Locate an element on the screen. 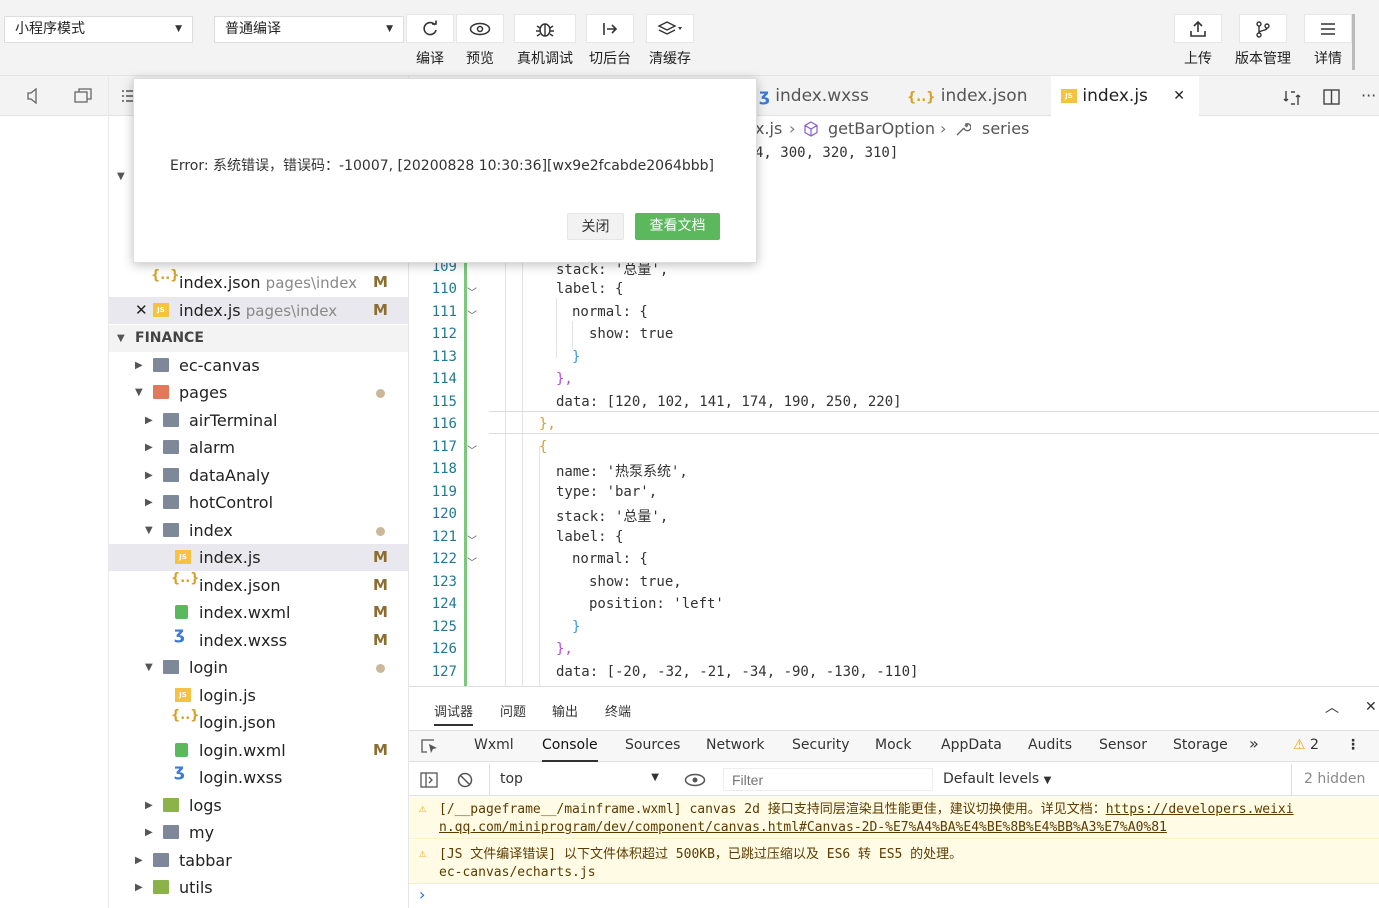 The width and height of the screenshot is (1379, 908). tab-network: Network is located at coordinates (735, 745).